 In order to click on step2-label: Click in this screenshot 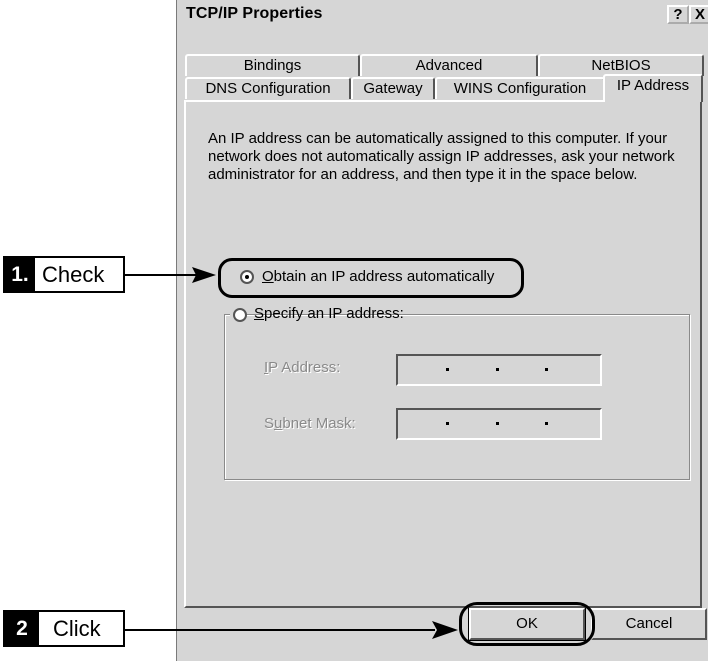, I will do `click(77, 628)`.